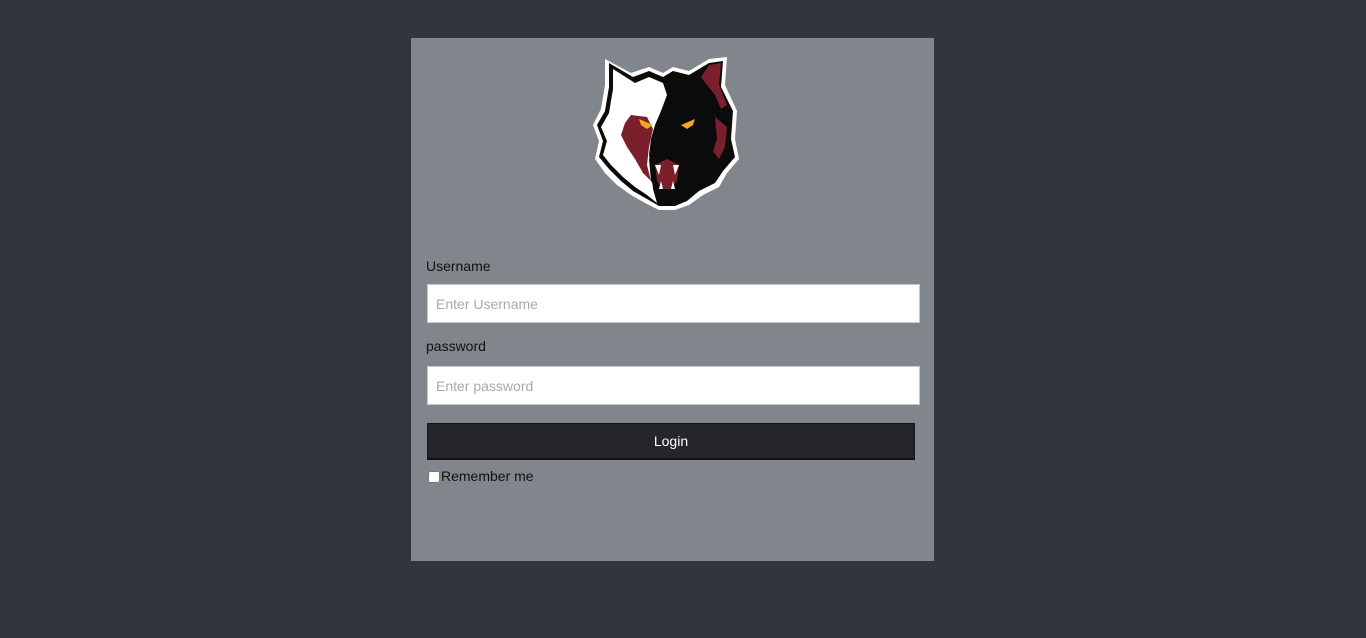 This screenshot has width=1366, height=638. Describe the element at coordinates (456, 346) in the screenshot. I see `password-label: password` at that location.